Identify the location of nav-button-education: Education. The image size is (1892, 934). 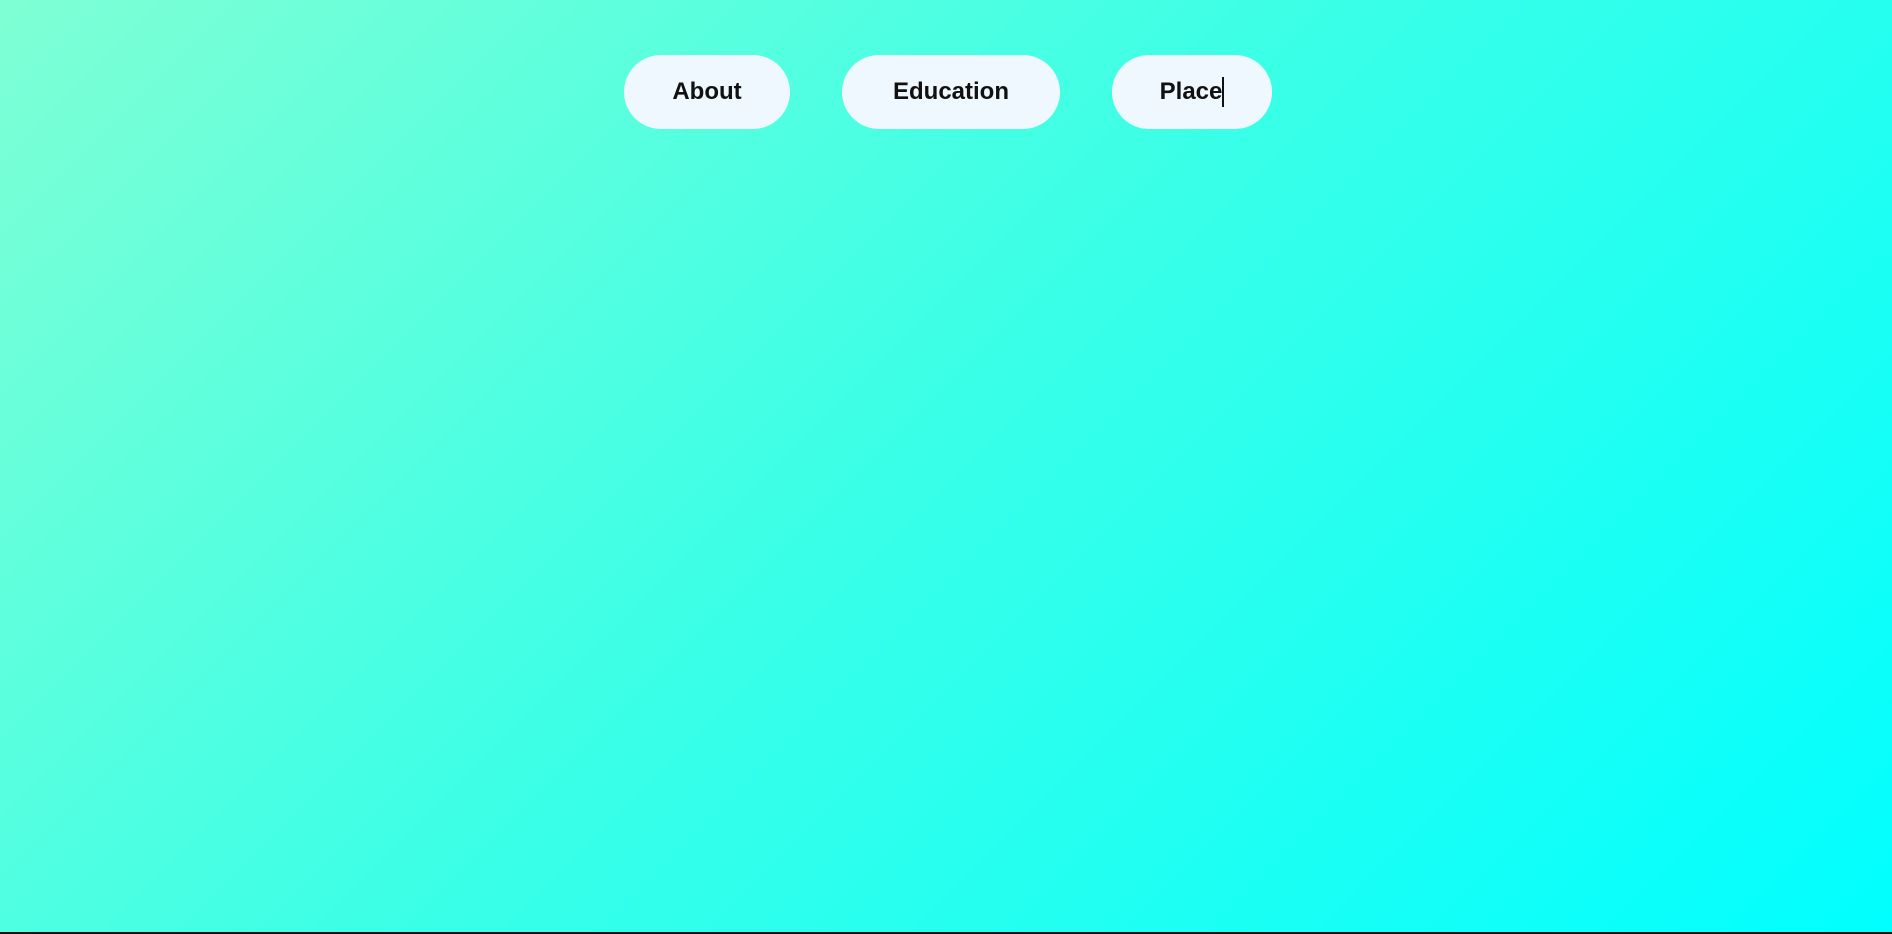
(951, 92).